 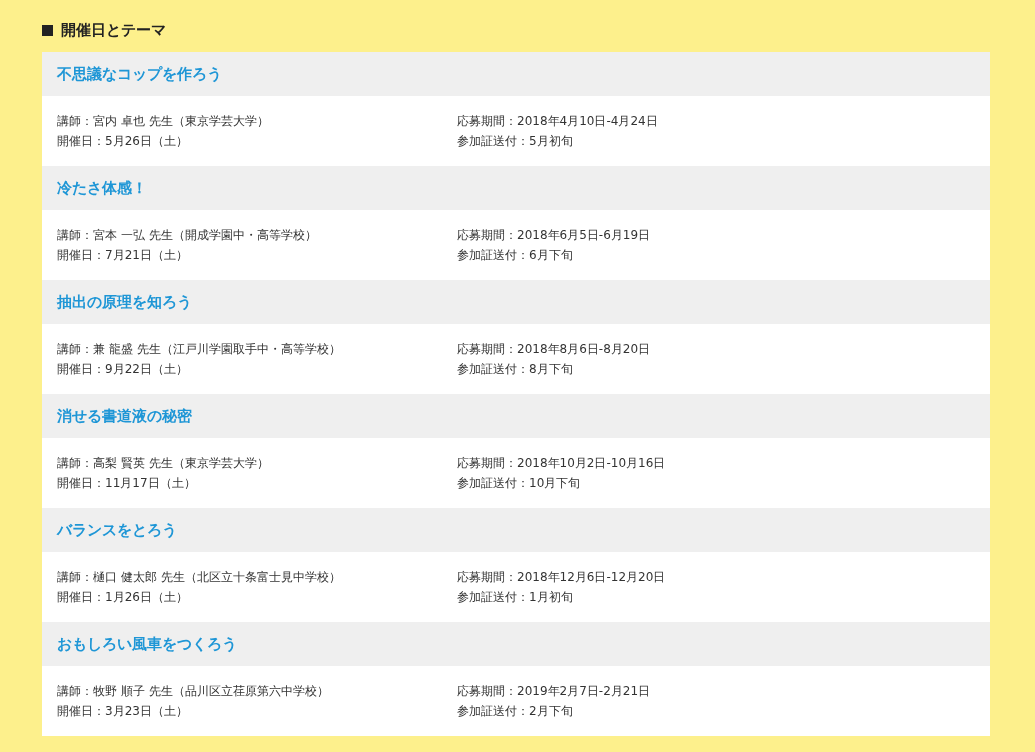 I want to click on section-heading: 開催日とテーマ, so click(x=113, y=30).